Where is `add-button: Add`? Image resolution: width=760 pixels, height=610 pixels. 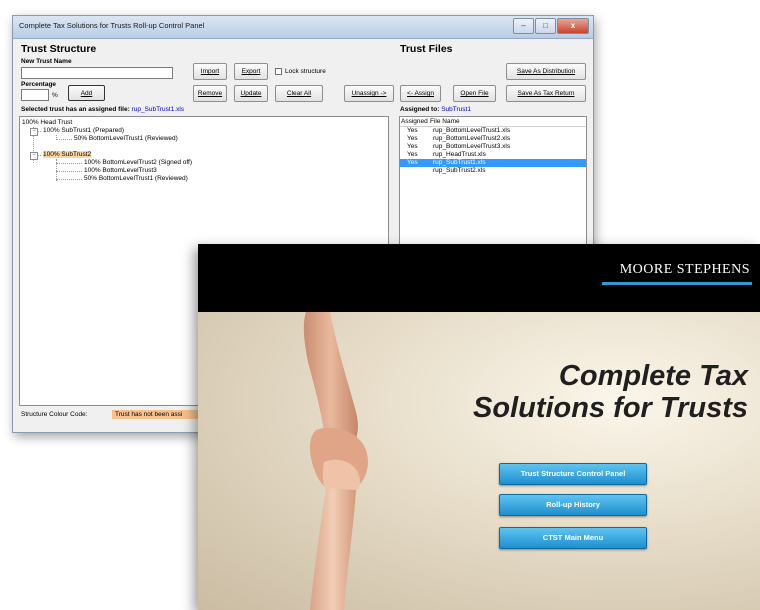
add-button: Add is located at coordinates (86, 93).